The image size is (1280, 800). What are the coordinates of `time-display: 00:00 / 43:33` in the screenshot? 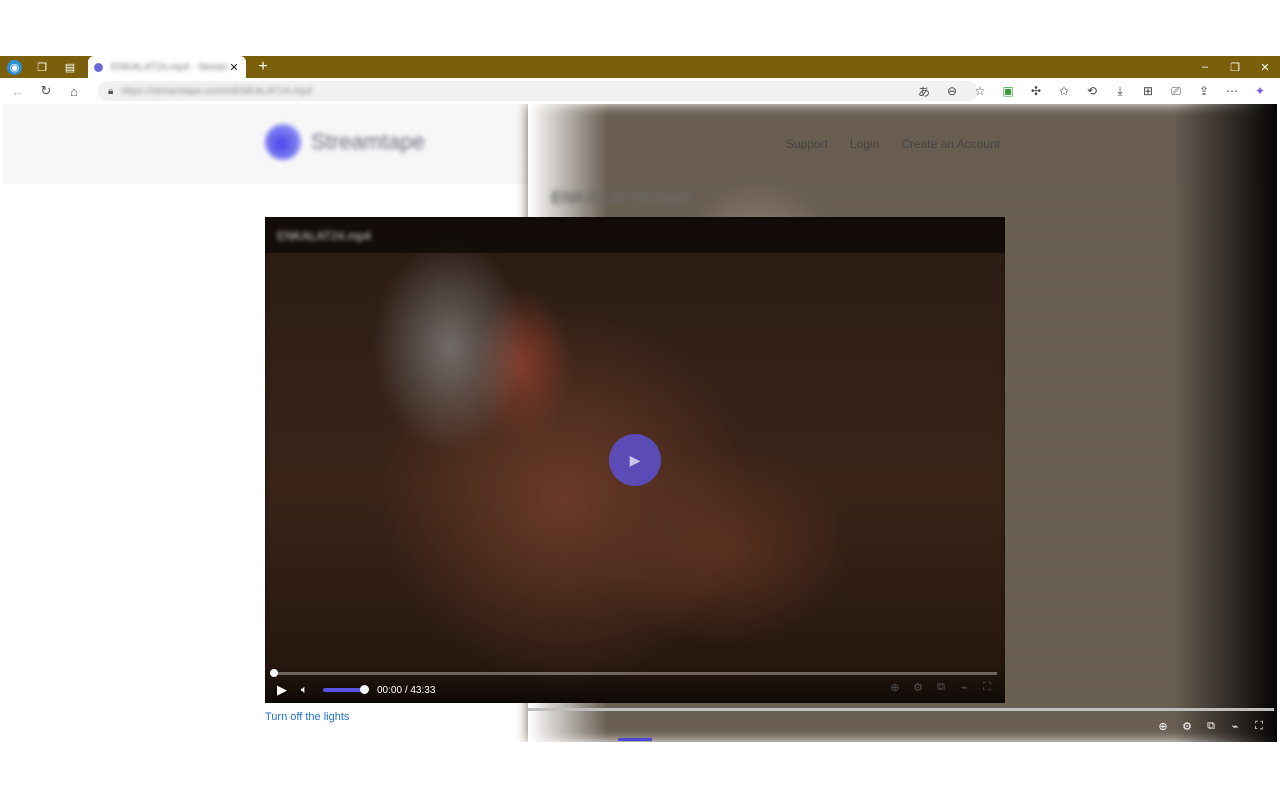 It's located at (406, 690).